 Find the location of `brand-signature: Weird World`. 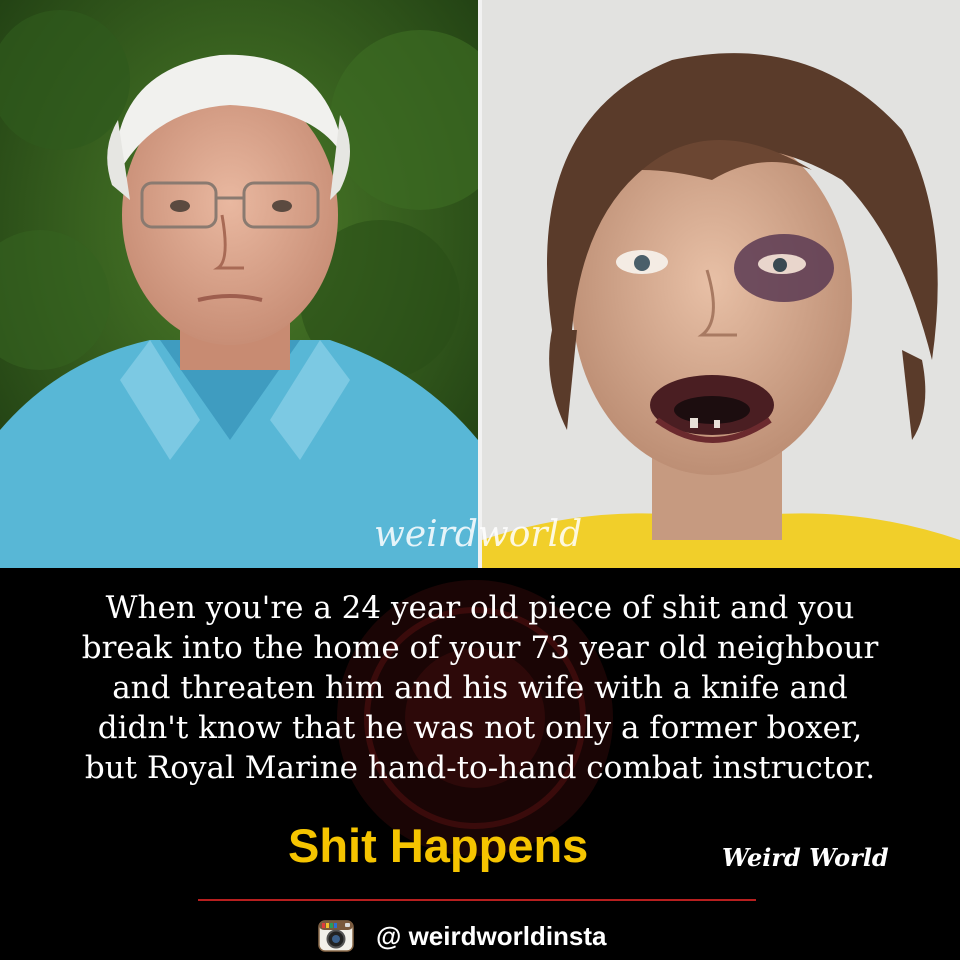

brand-signature: Weird World is located at coordinates (805, 857).